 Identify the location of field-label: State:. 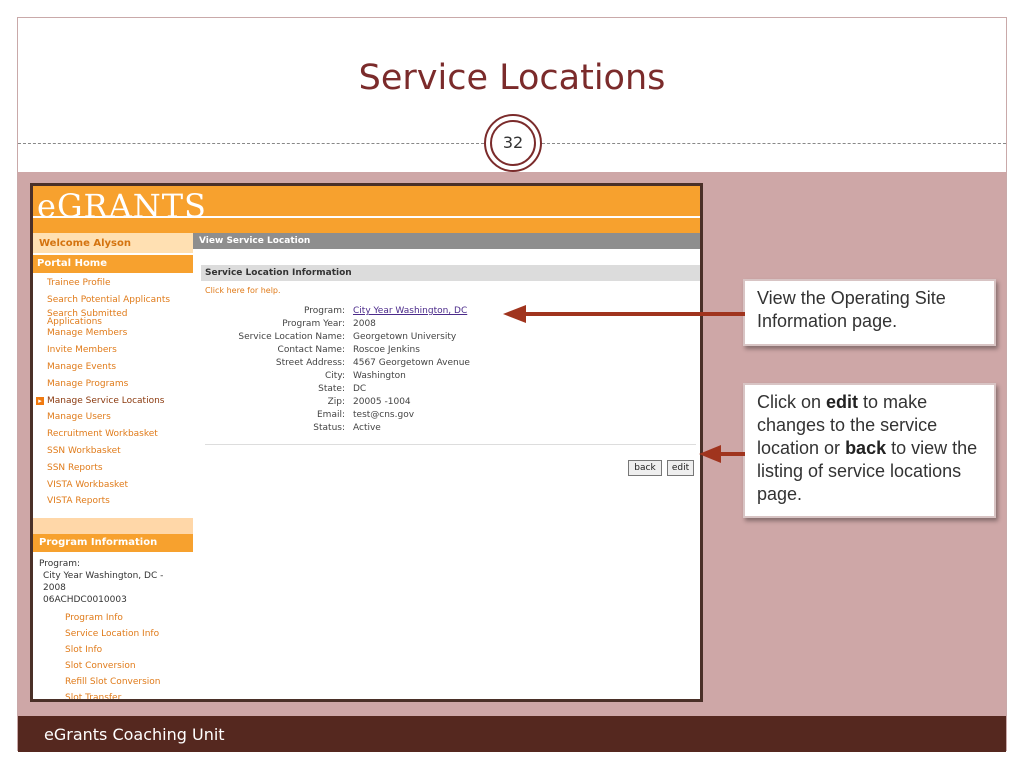
(331, 389).